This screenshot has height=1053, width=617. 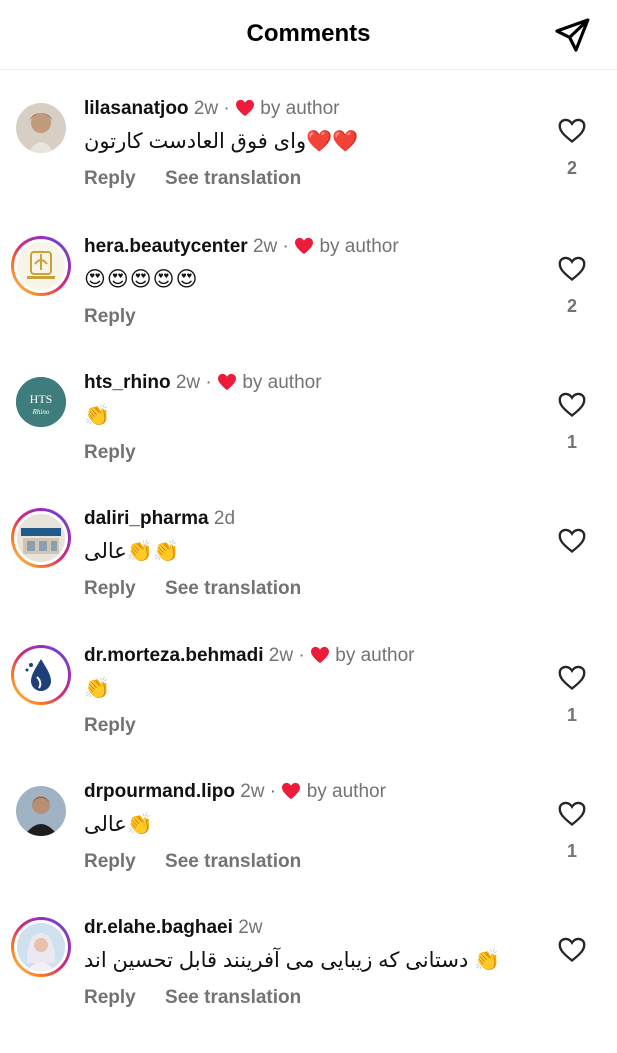 I want to click on username: hts_rhino, so click(x=127, y=382).